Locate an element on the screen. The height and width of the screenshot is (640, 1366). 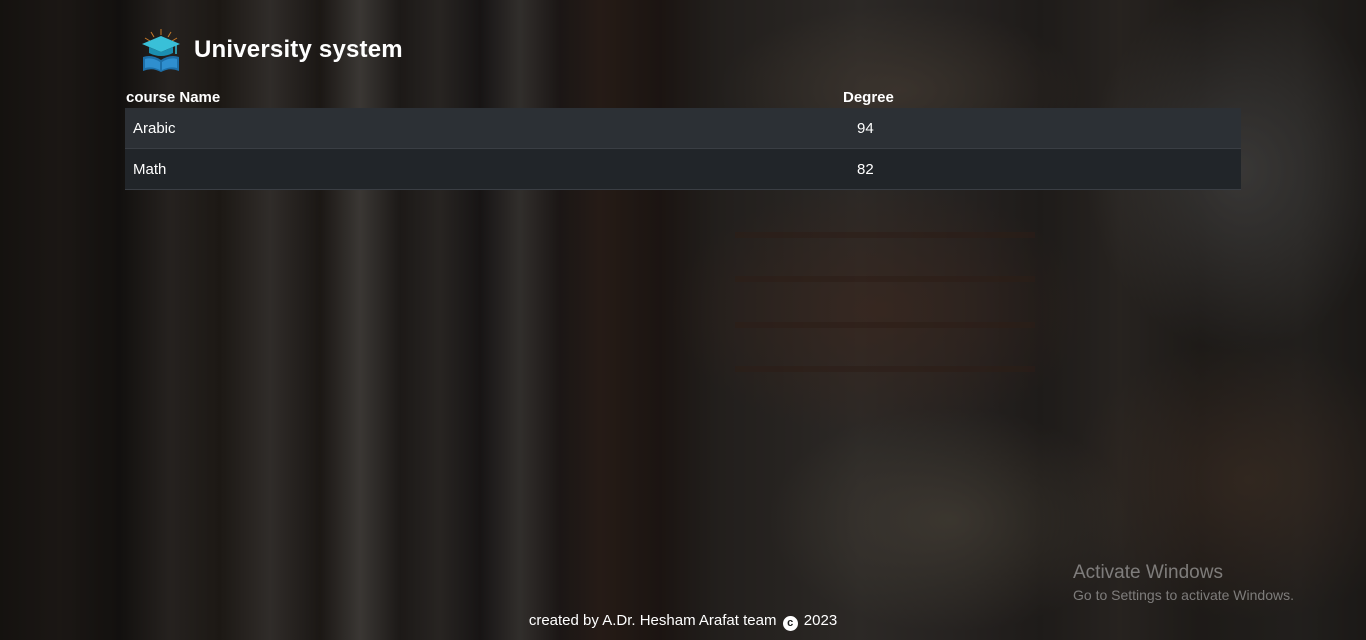
course-name-cell: Arabic is located at coordinates (154, 128).